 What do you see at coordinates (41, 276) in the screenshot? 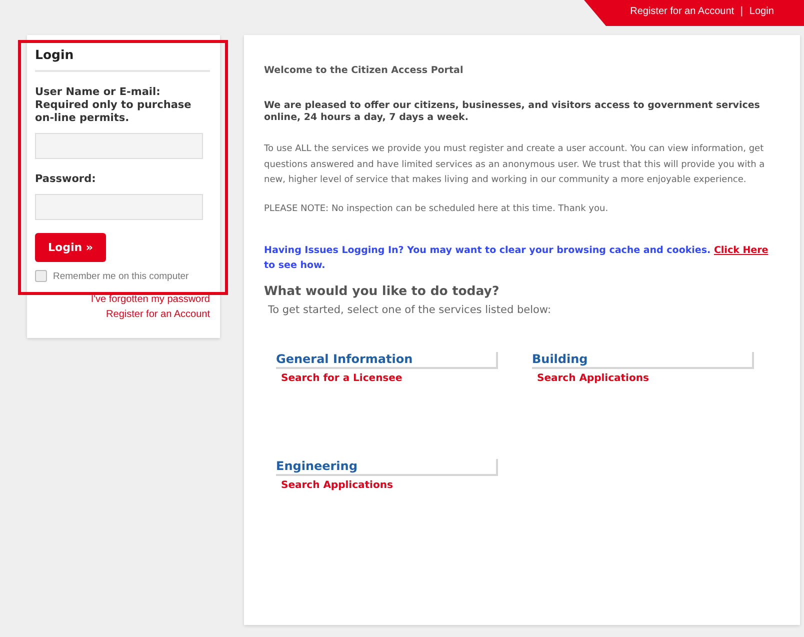
I see `remember-checkbox` at bounding box center [41, 276].